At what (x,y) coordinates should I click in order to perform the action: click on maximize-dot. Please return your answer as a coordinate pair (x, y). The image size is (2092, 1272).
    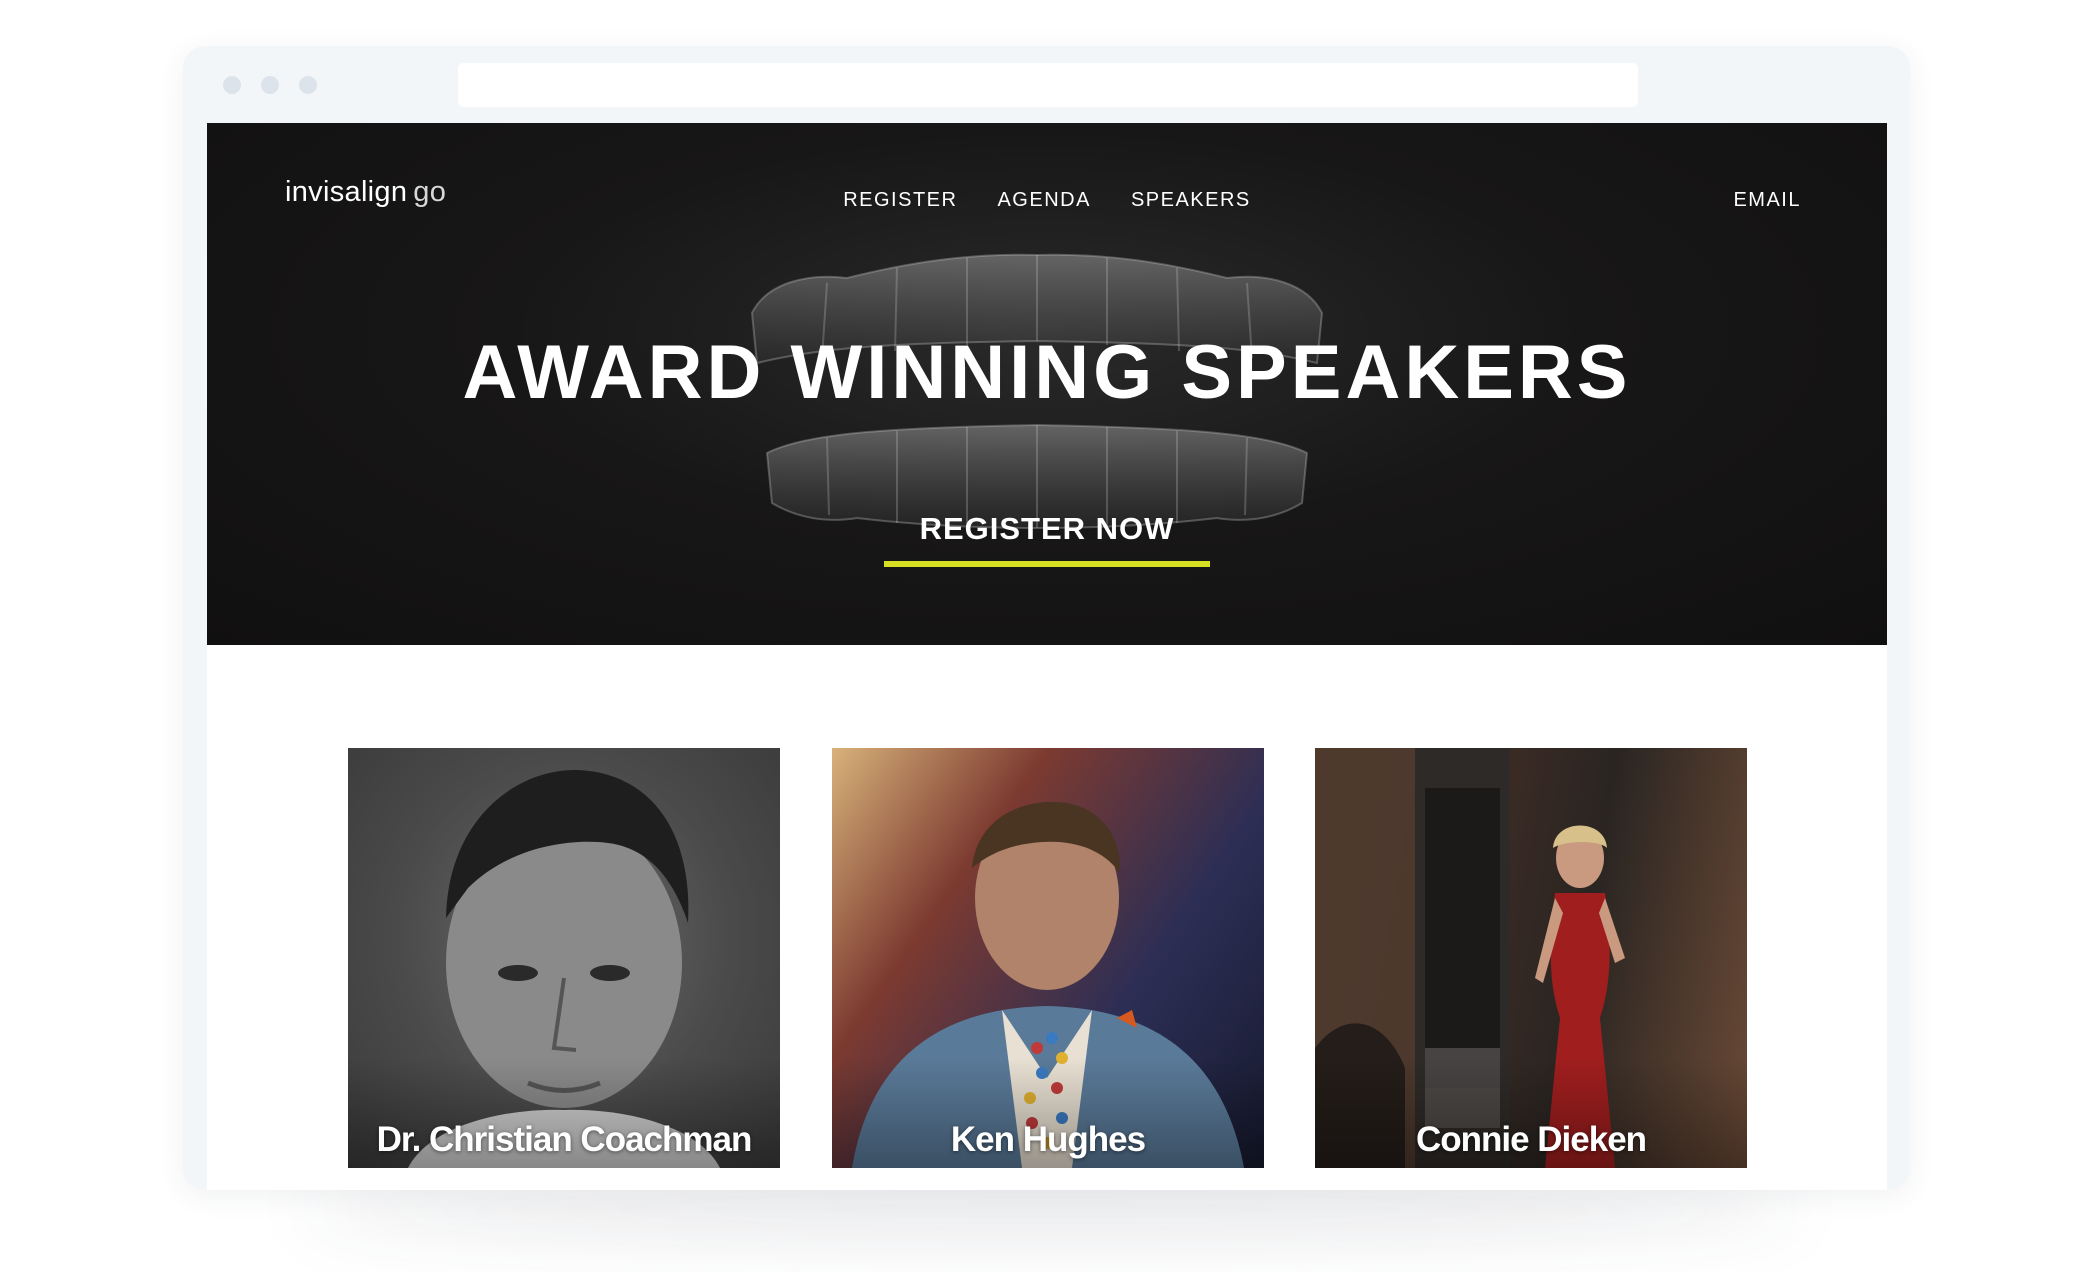
    Looking at the image, I should click on (308, 85).